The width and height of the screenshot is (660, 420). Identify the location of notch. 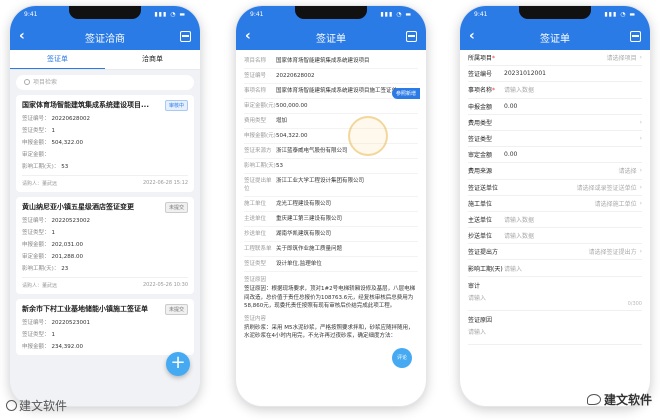
(555, 12).